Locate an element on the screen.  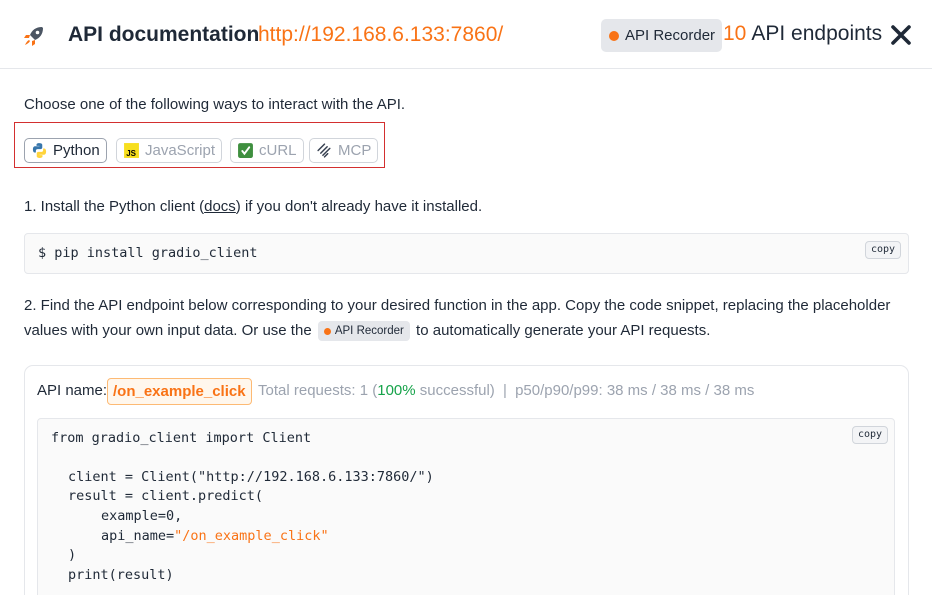
install-command: $ pip install gradio_client is located at coordinates (148, 253).